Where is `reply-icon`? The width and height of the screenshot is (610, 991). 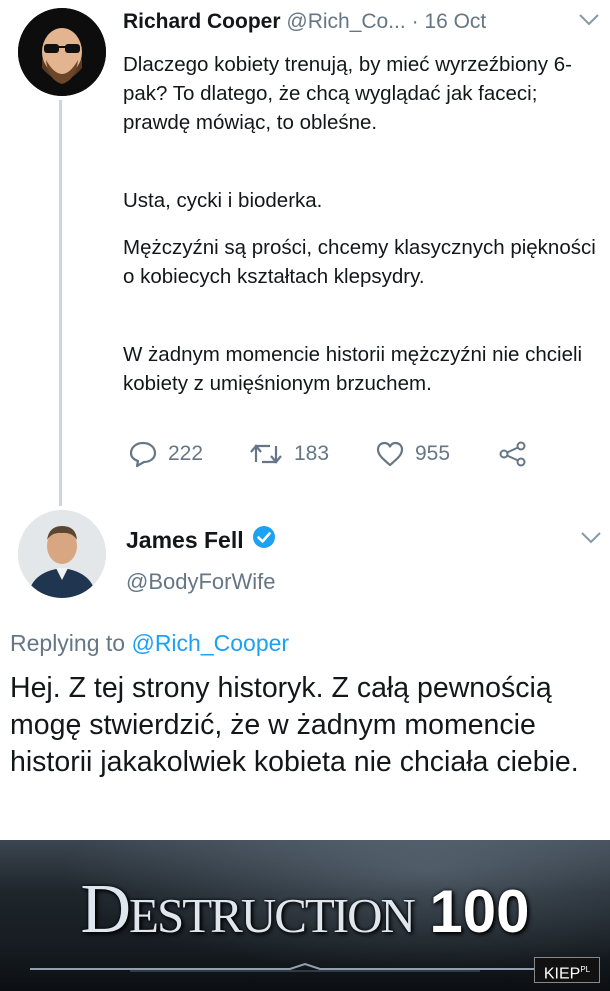 reply-icon is located at coordinates (143, 454).